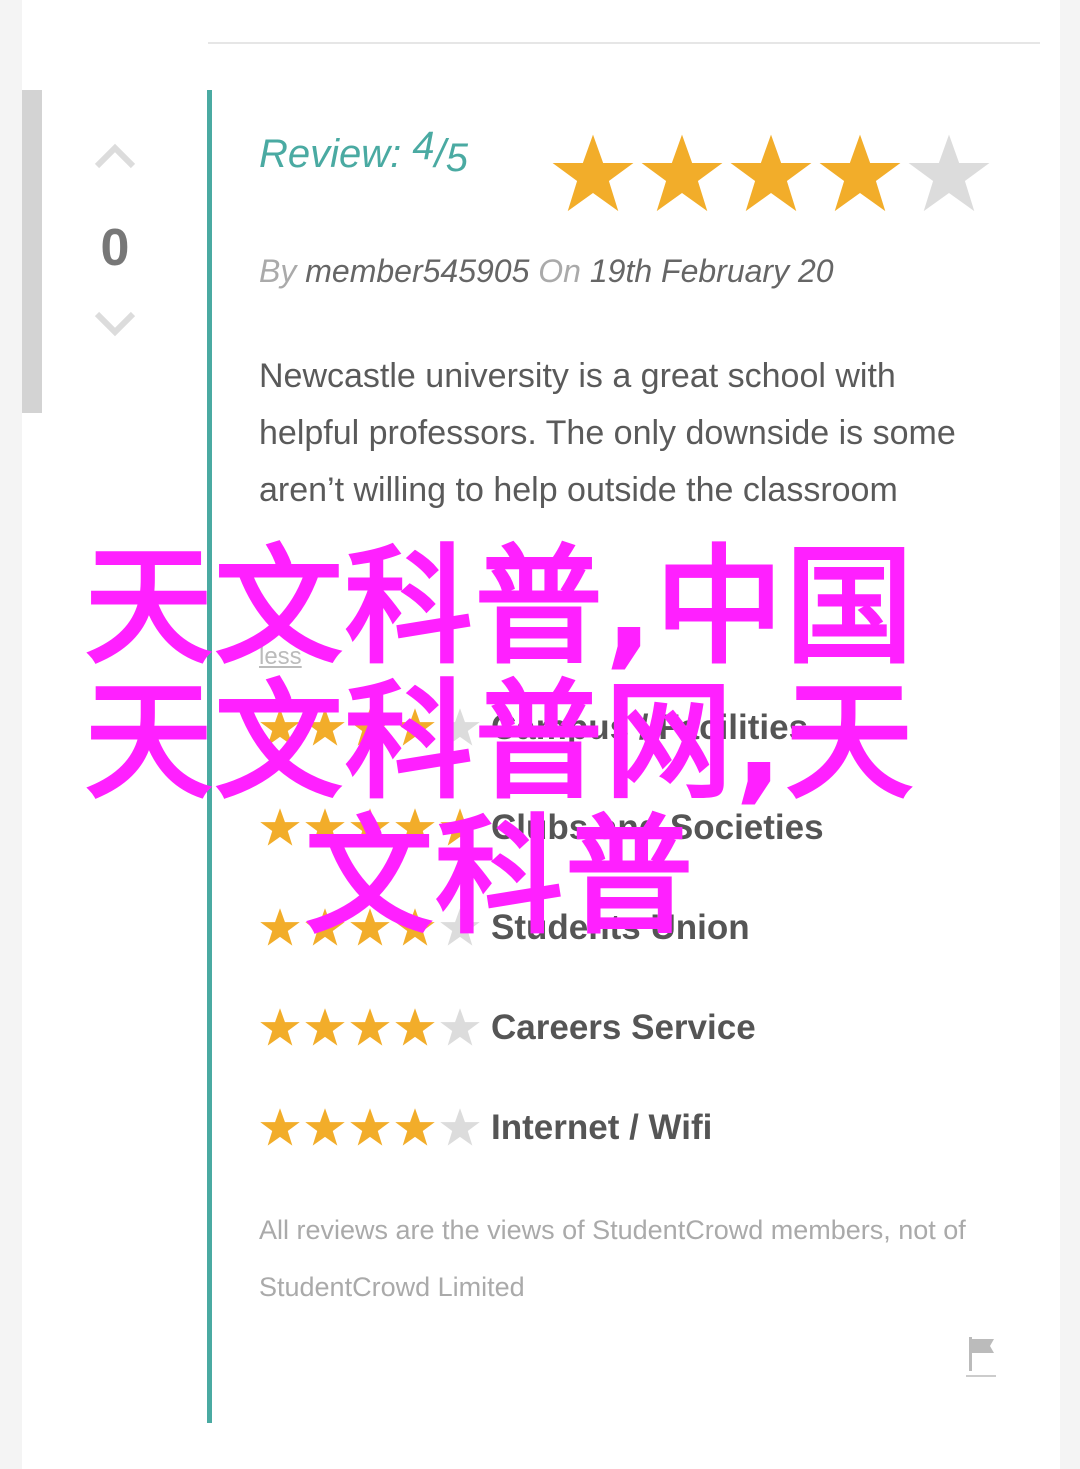 The width and height of the screenshot is (1080, 1469). Describe the element at coordinates (440, 154) in the screenshot. I see `review-slash: /` at that location.